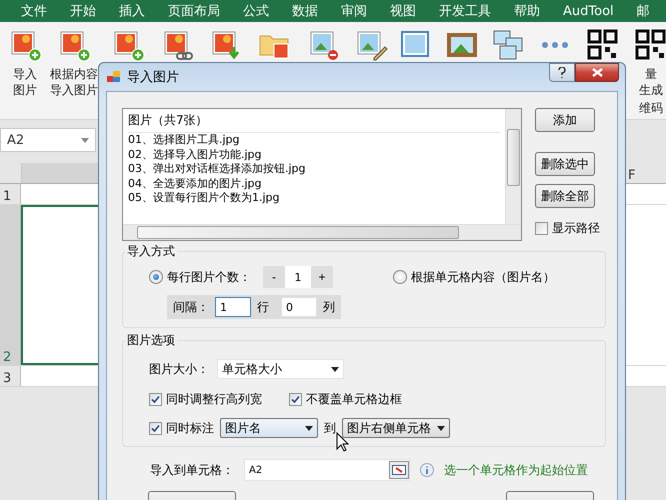  What do you see at coordinates (48, 140) in the screenshot?
I see `name-box: A2` at bounding box center [48, 140].